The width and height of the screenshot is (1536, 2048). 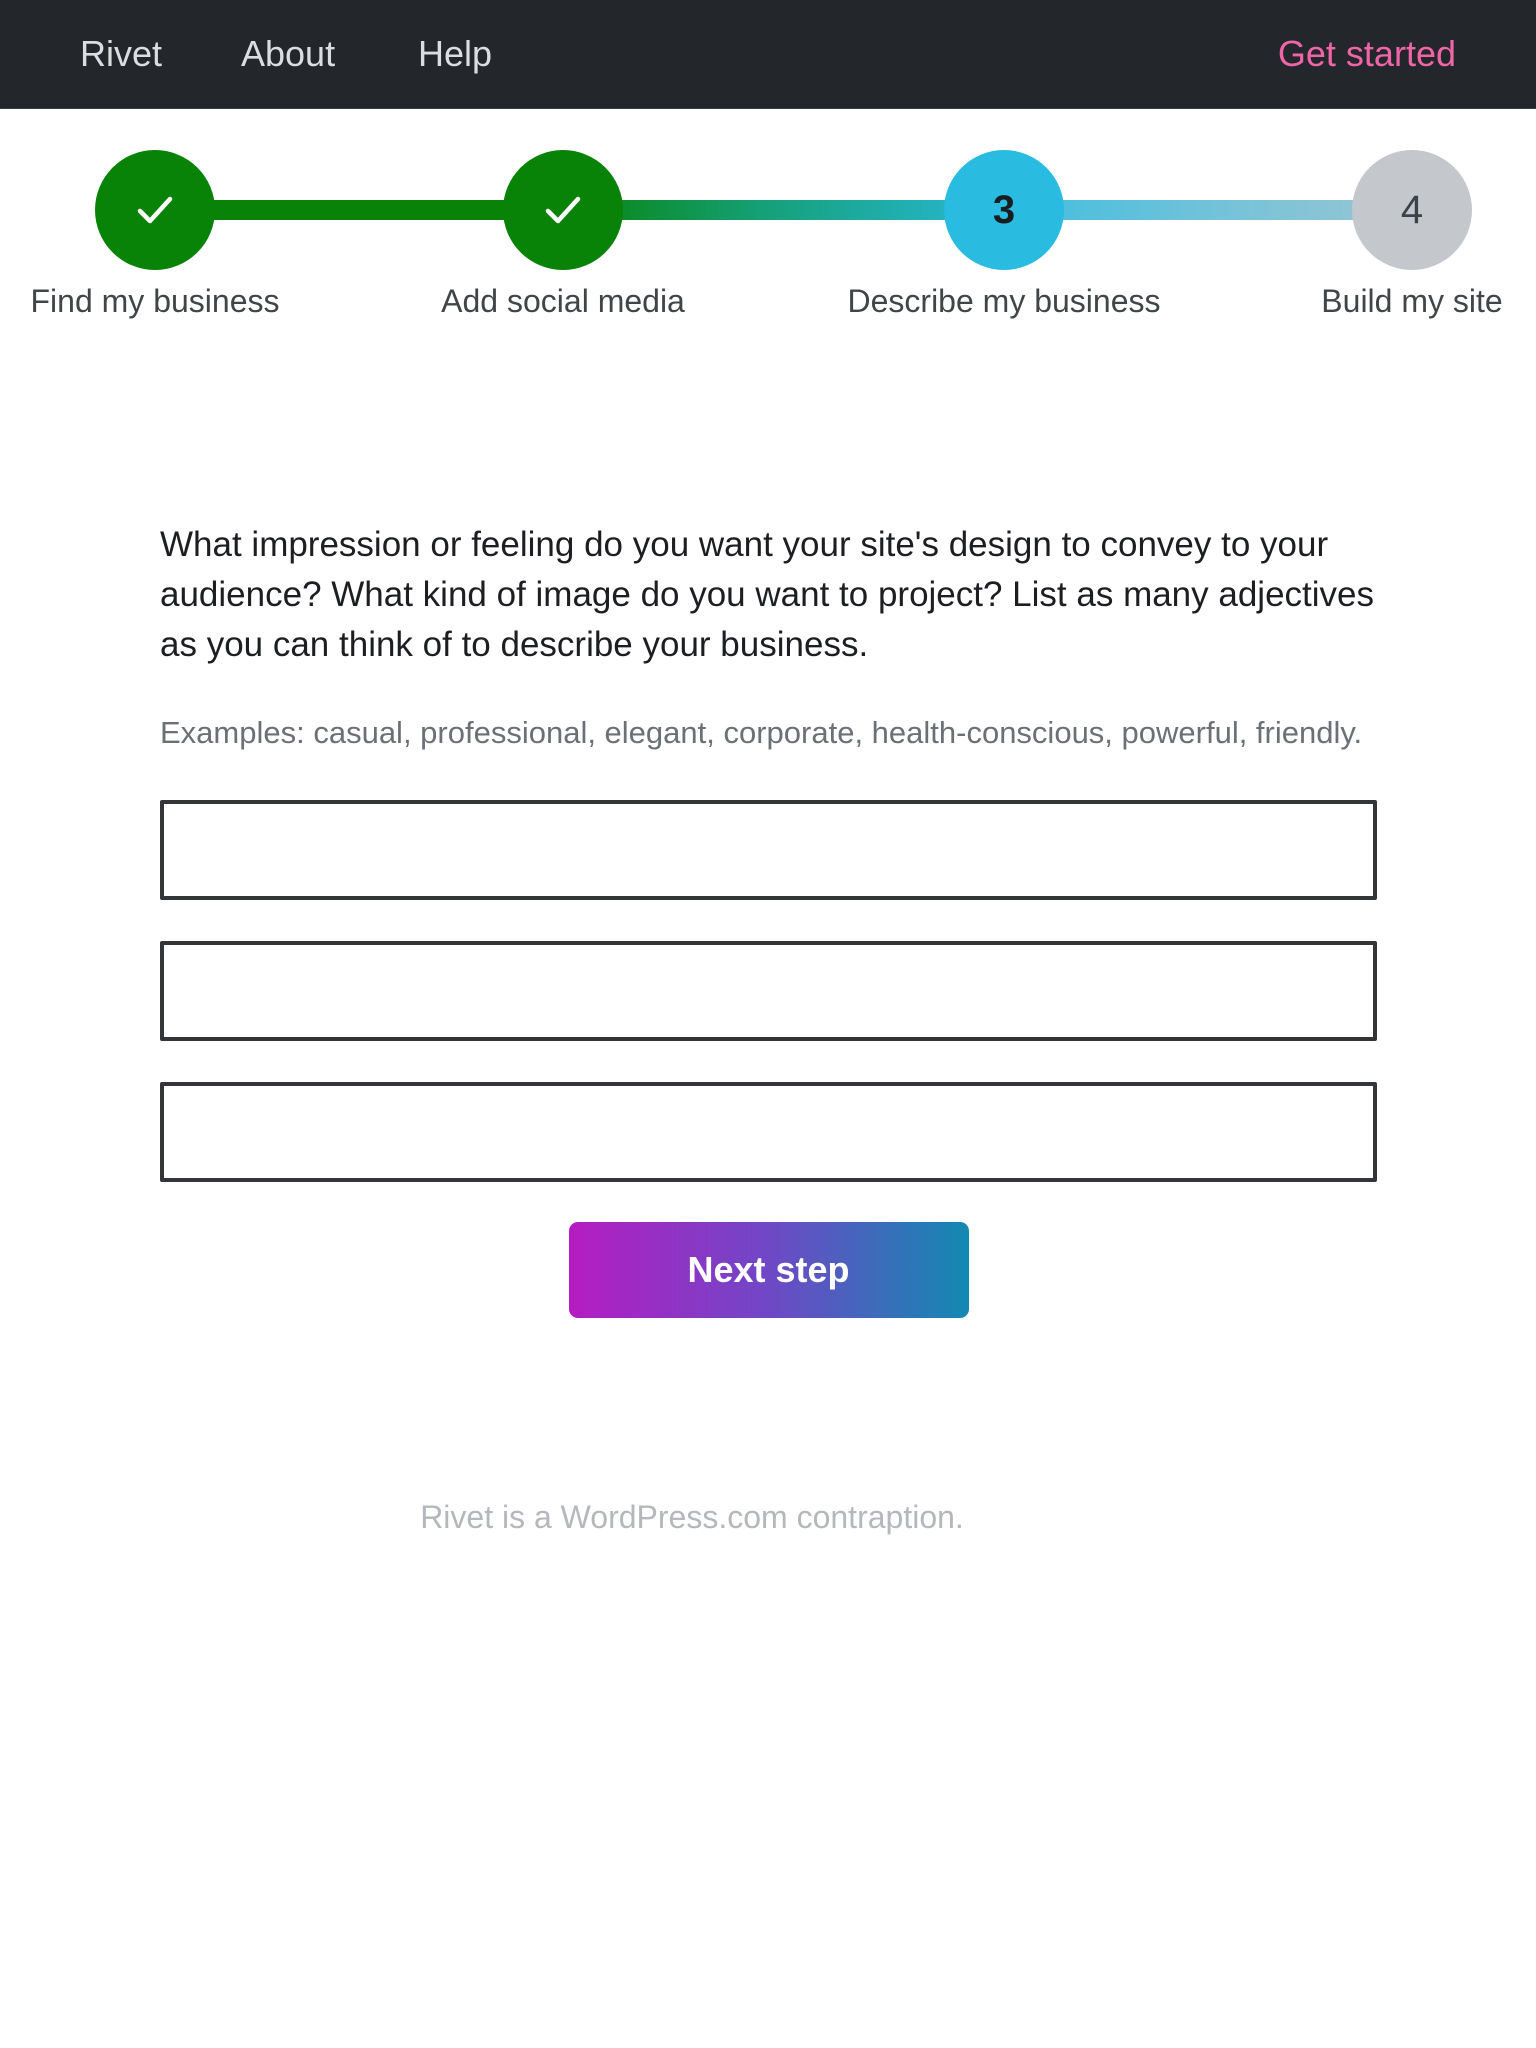 What do you see at coordinates (692, 1517) in the screenshot?
I see `footer-text: Rivet is a WordPress.com contraption.` at bounding box center [692, 1517].